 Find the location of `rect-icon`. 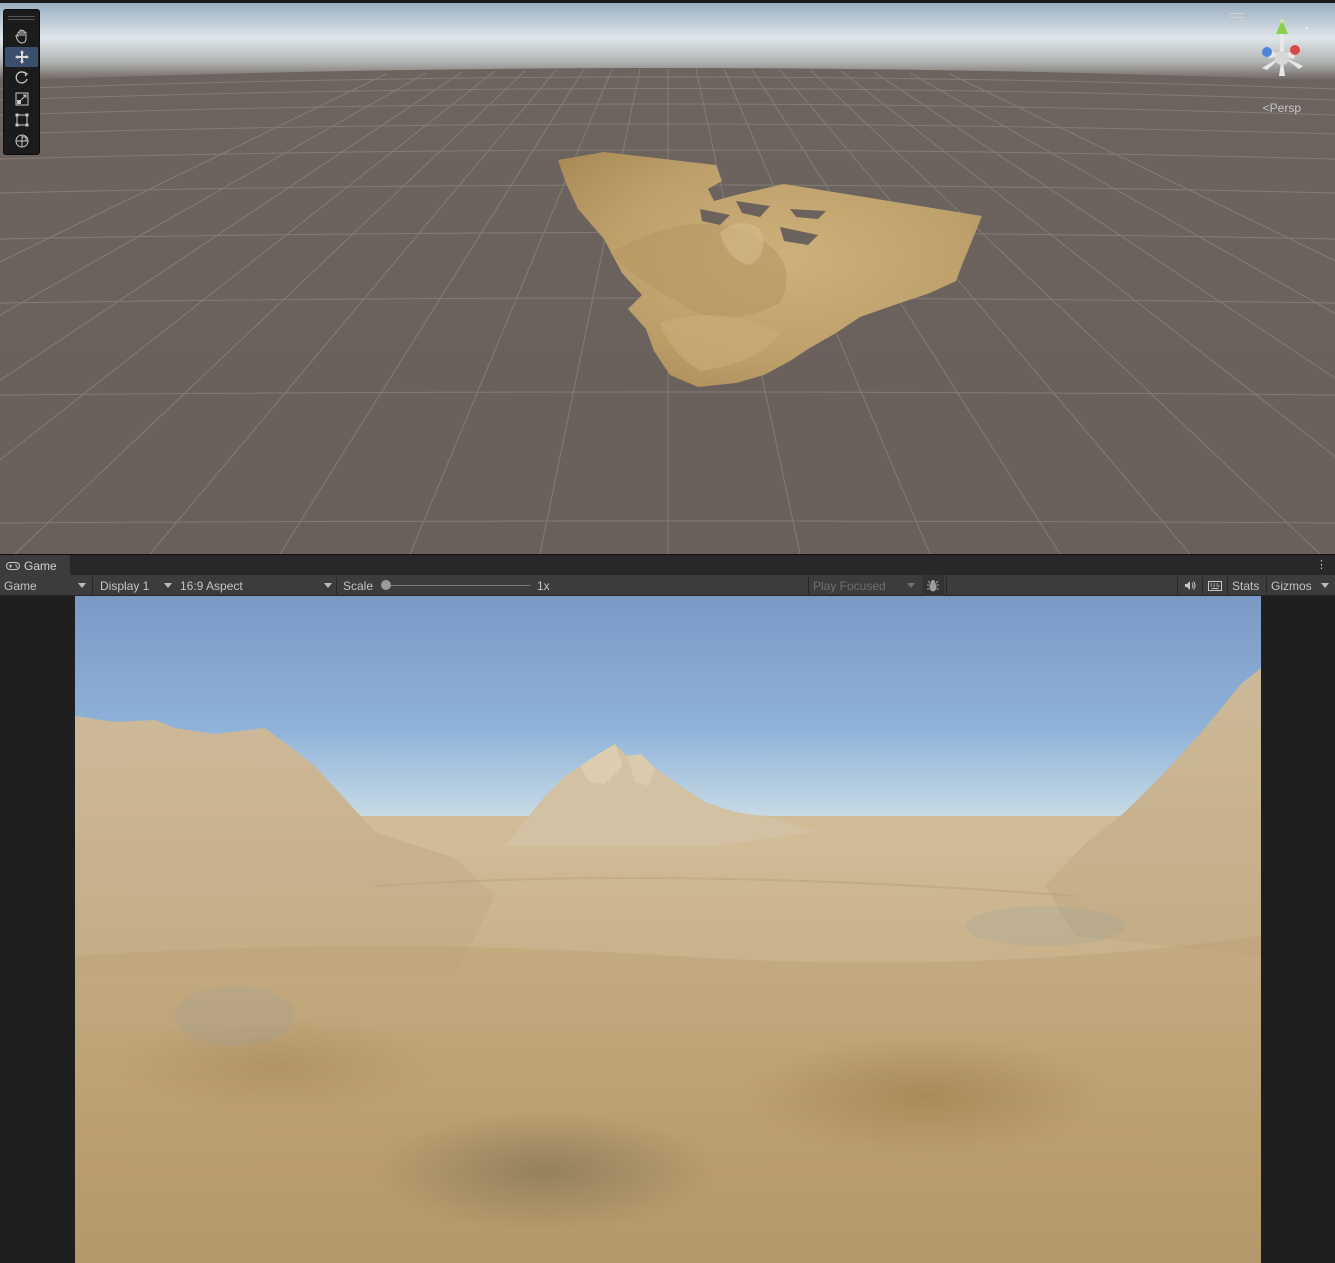

rect-icon is located at coordinates (21, 120).